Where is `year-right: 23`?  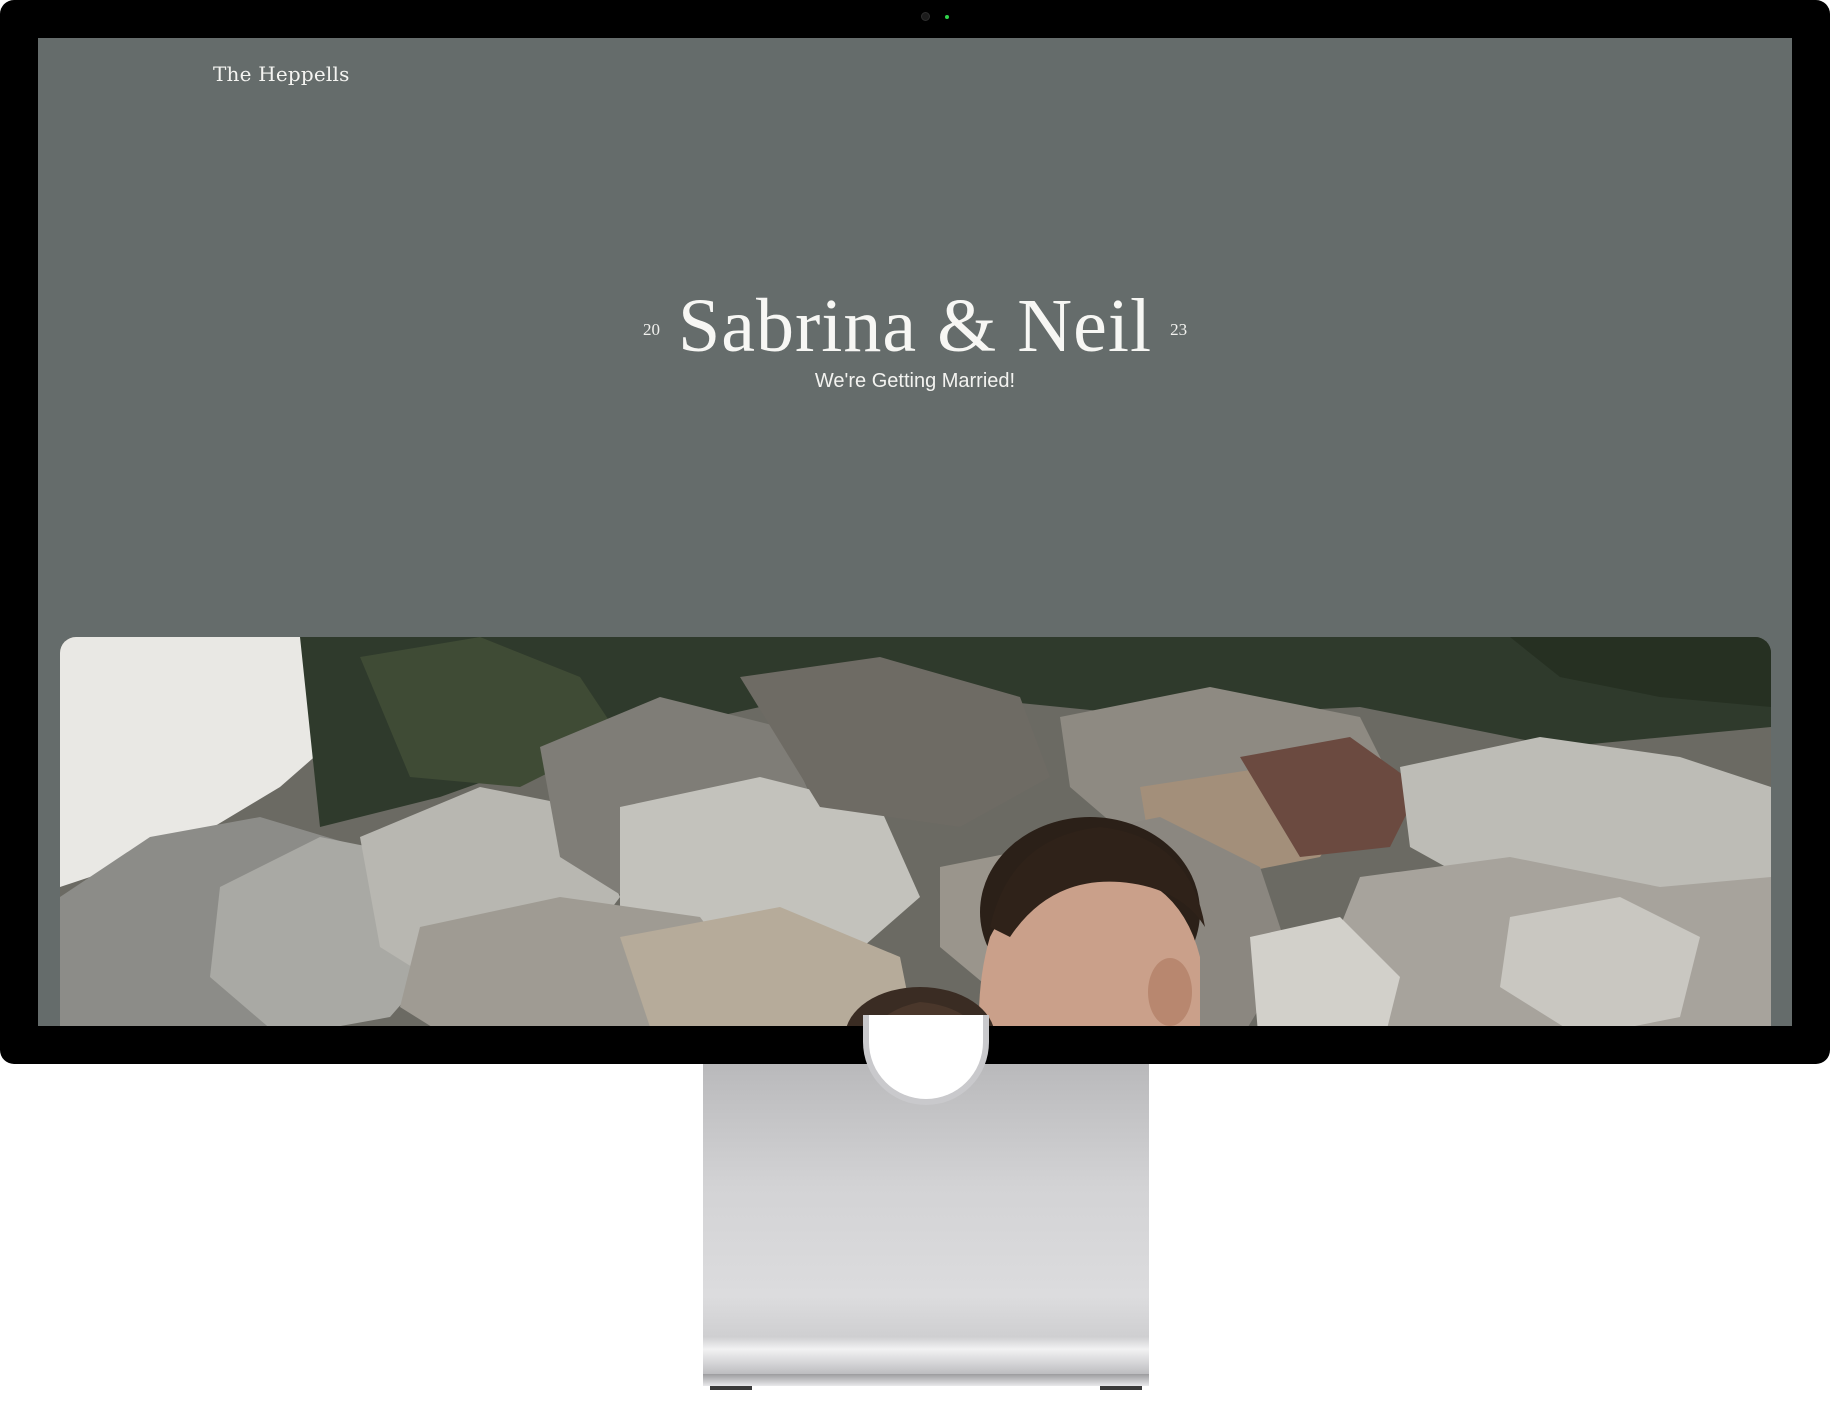
year-right: 23 is located at coordinates (1179, 329).